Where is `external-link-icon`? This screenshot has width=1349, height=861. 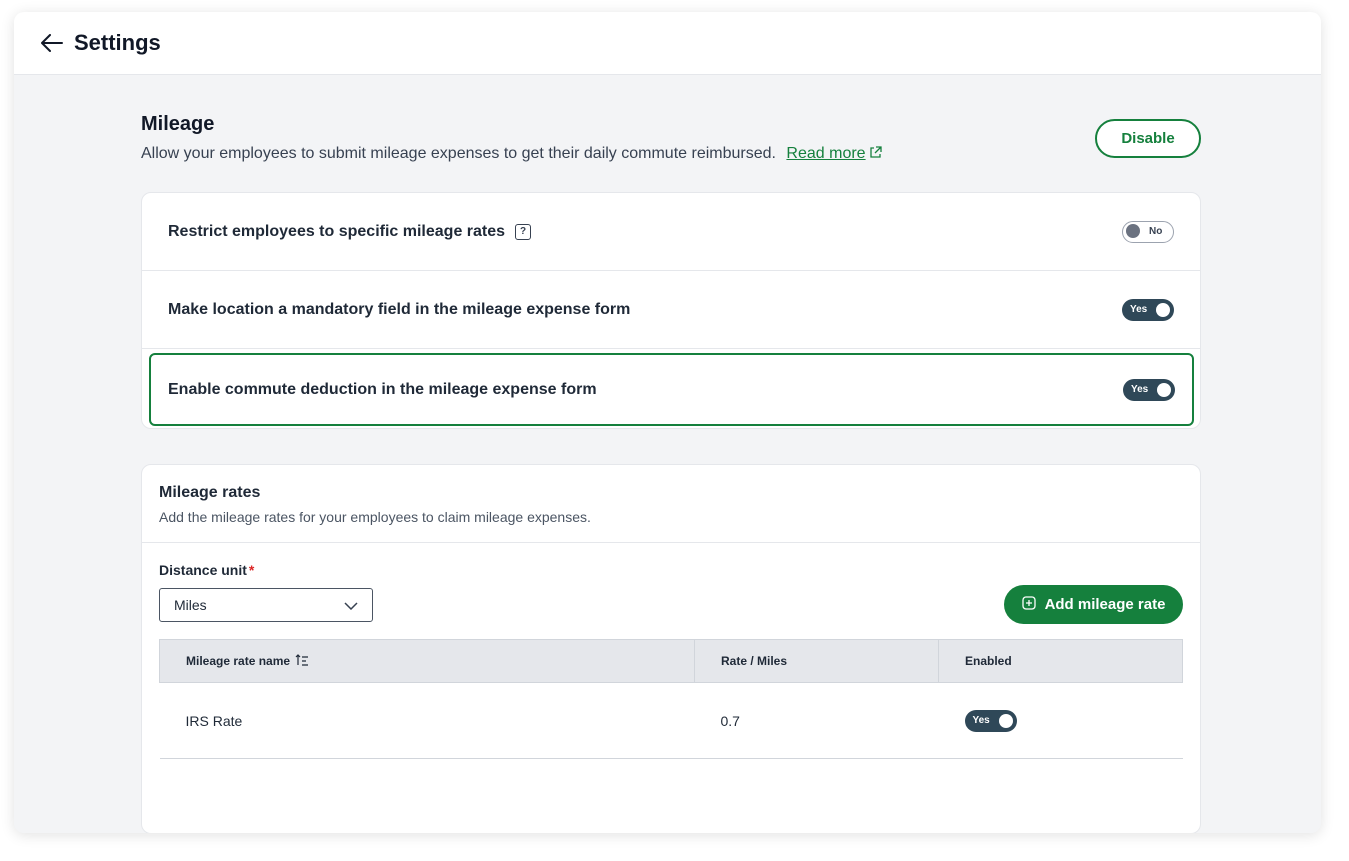
external-link-icon is located at coordinates (875, 155).